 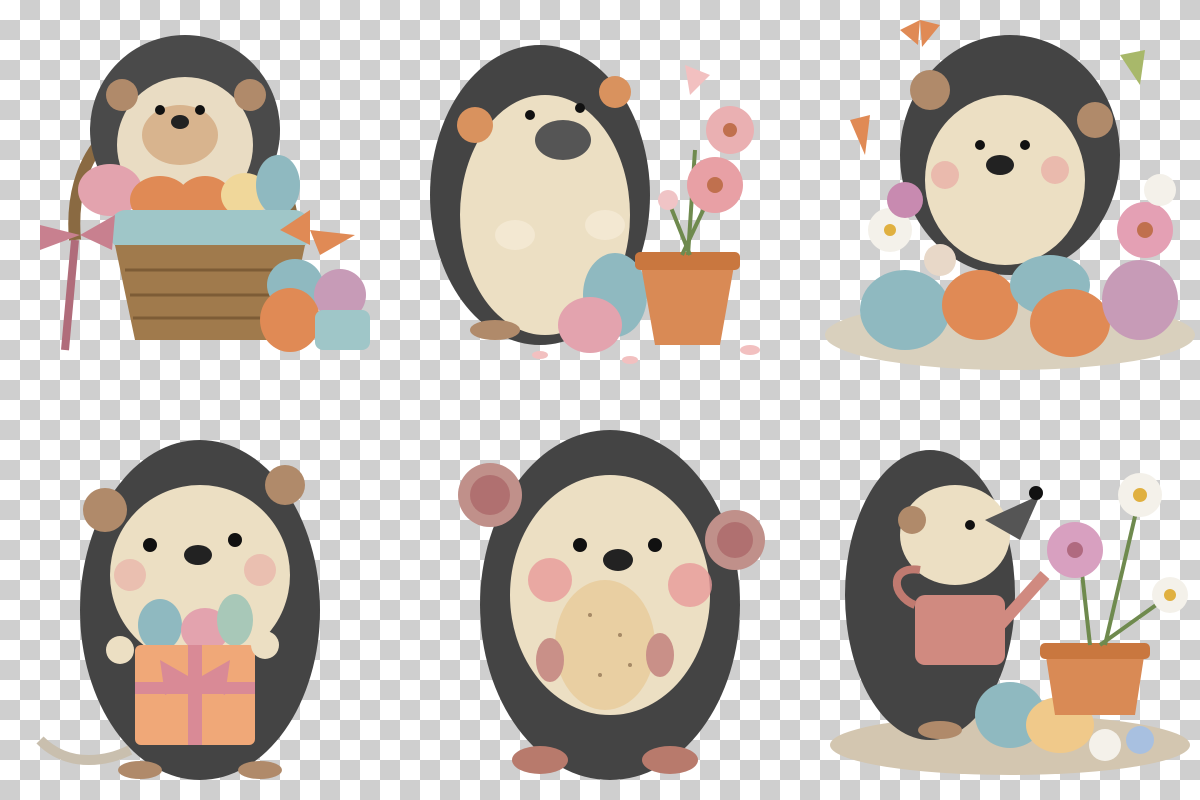 I want to click on front-eggs, so click(x=315, y=305).